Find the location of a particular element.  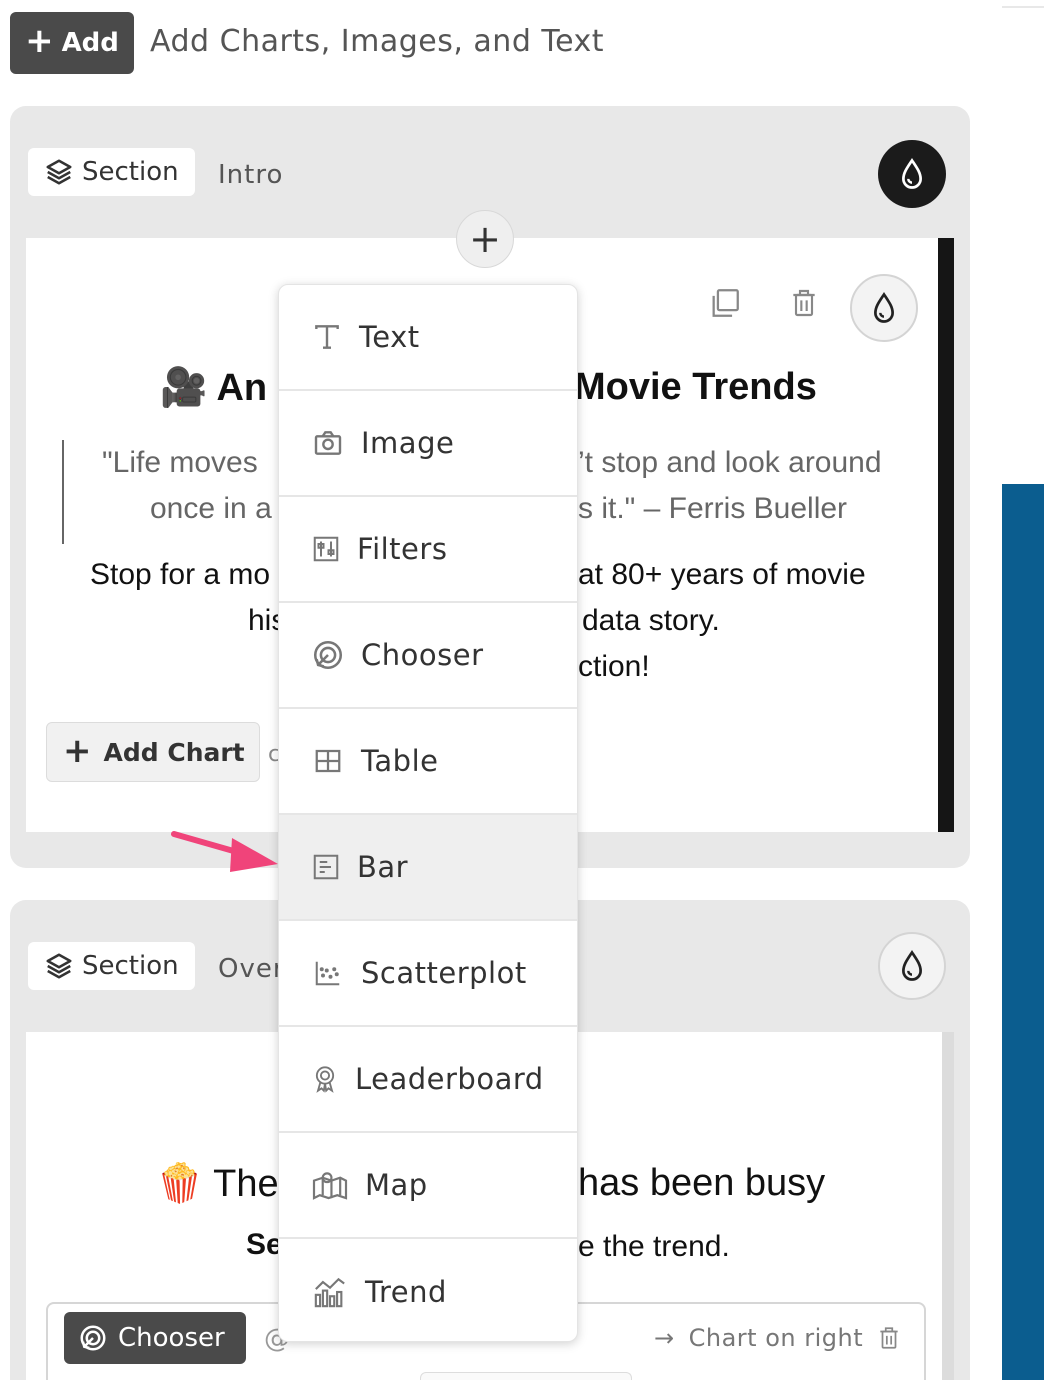

menu-item-label: Chooser is located at coordinates (422, 655).